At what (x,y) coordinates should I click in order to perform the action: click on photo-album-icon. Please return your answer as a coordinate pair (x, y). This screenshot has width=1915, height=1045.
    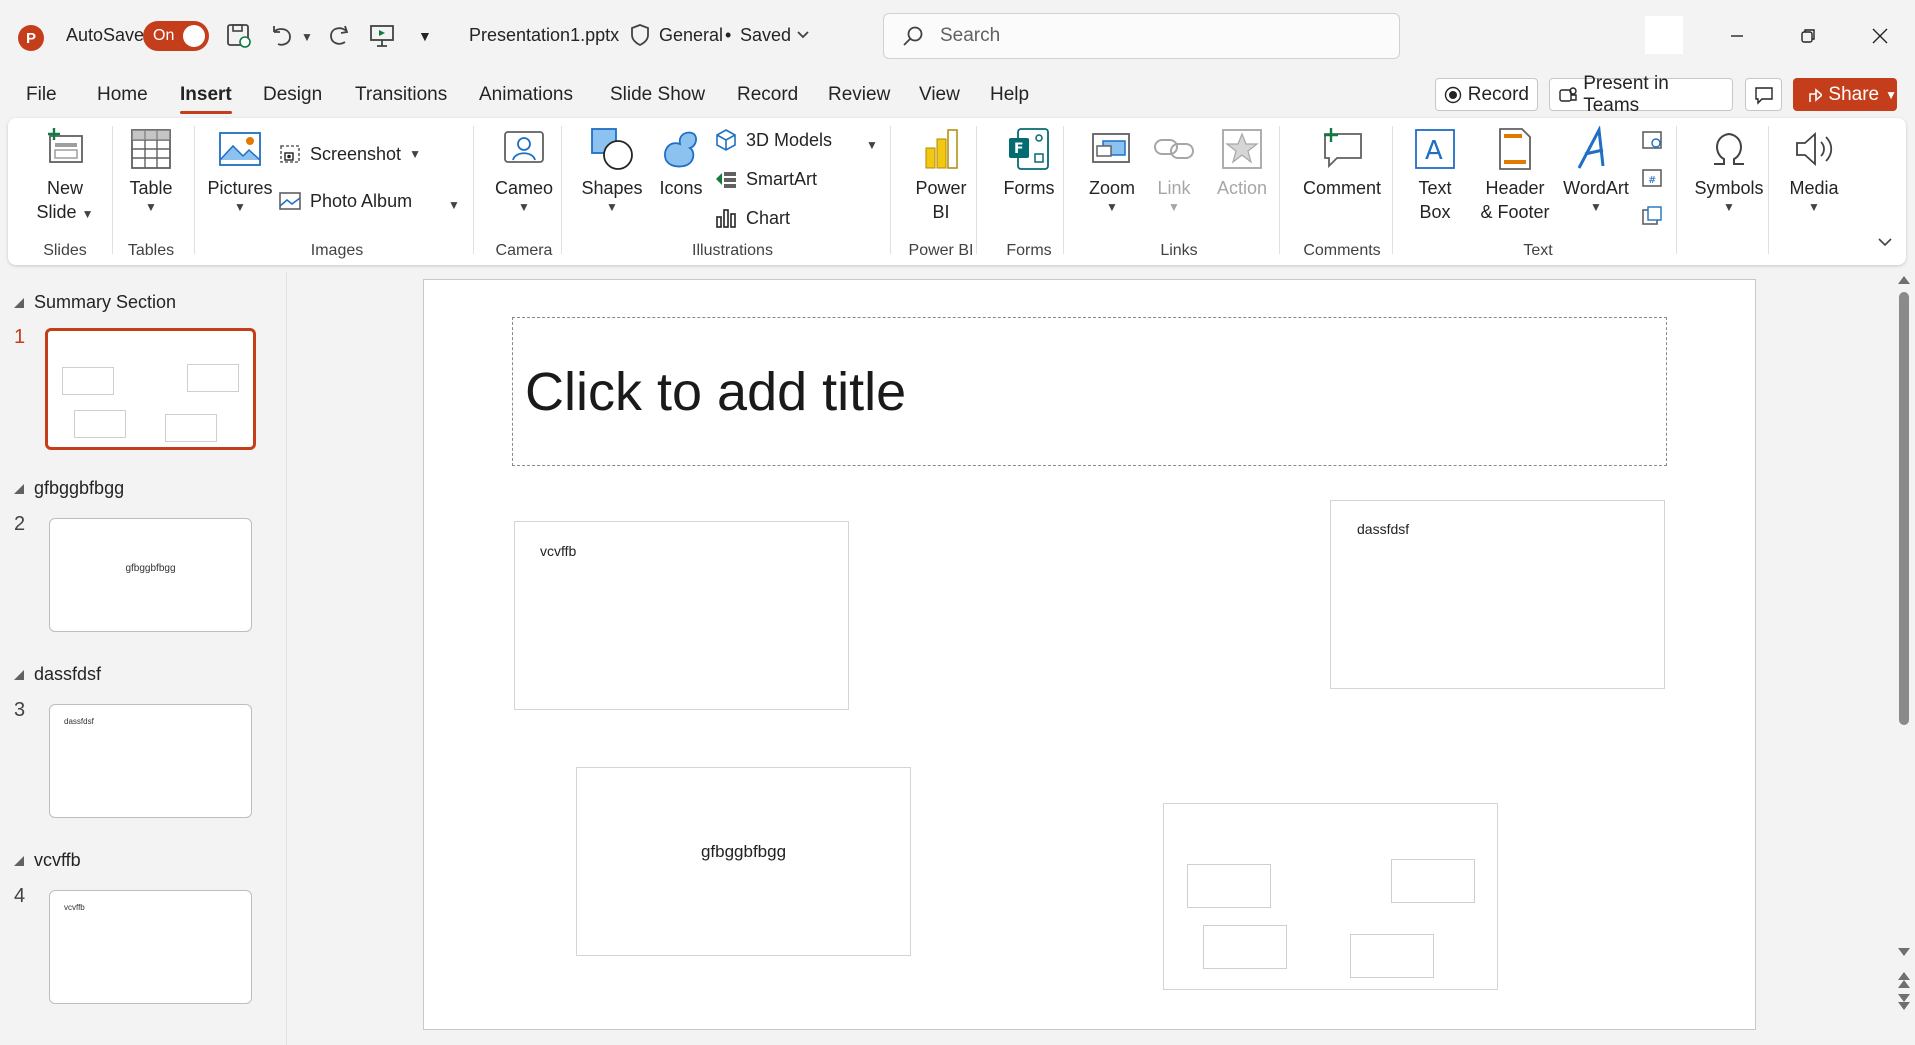
    Looking at the image, I should click on (290, 201).